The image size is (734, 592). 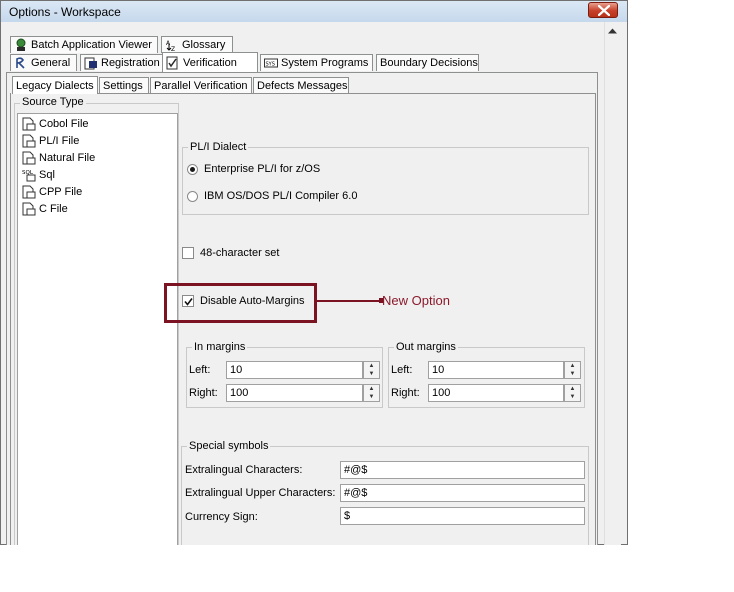 What do you see at coordinates (240, 253) in the screenshot?
I see `char-set-48-label: 48-character set` at bounding box center [240, 253].